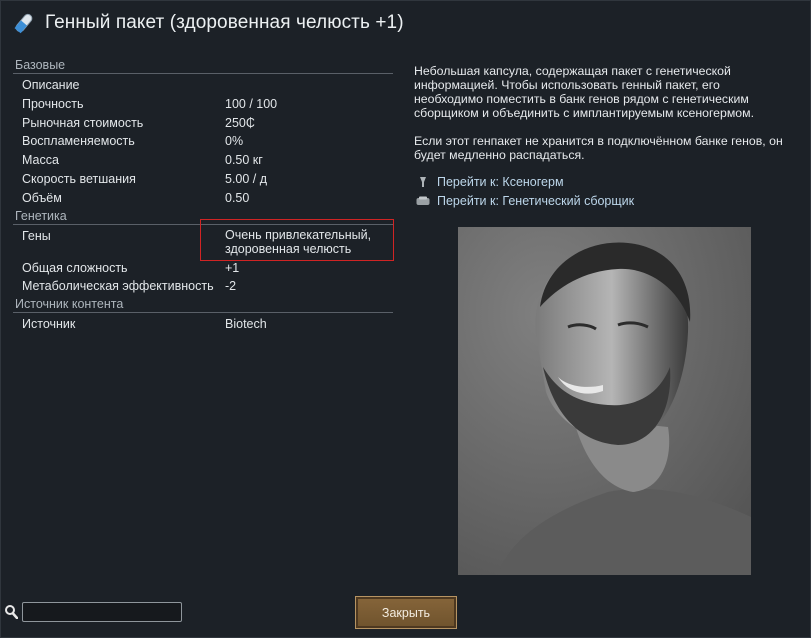 This screenshot has height=638, width=811. Describe the element at coordinates (203, 141) in the screenshot. I see `stat-row-flammability: Воспламеняемость 0%` at that location.